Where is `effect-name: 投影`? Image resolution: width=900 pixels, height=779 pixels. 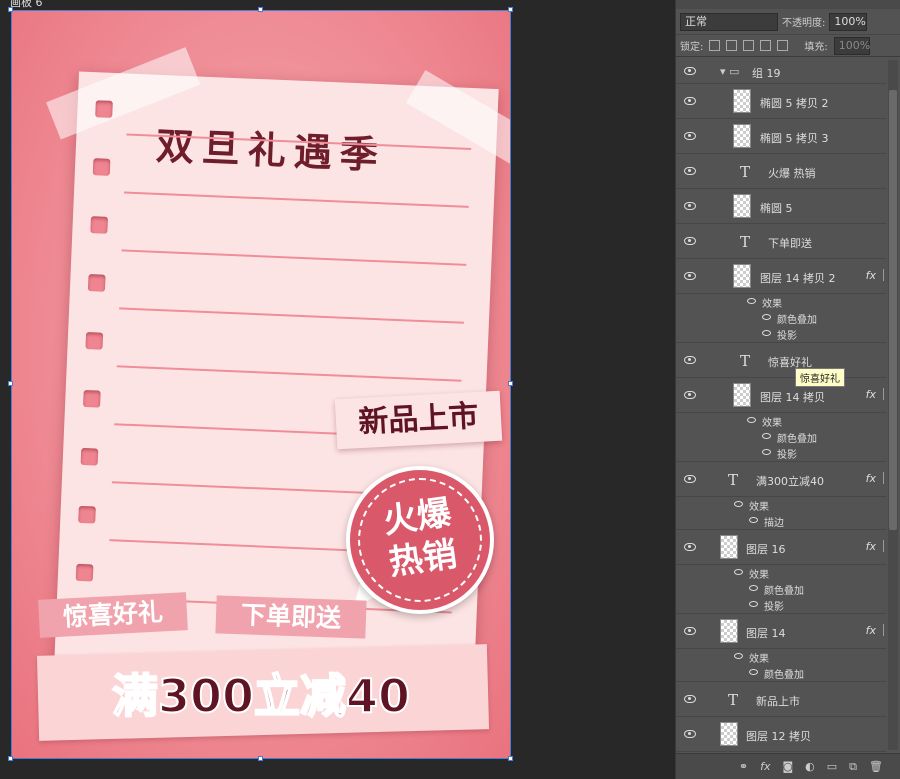
effect-name: 投影 is located at coordinates (787, 336).